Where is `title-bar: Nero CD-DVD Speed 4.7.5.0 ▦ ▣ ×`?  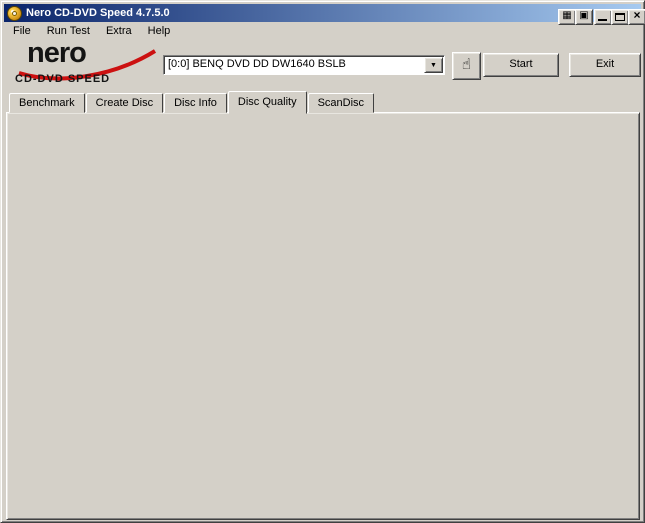
title-bar: Nero CD-DVD Speed 4.7.5.0 ▦ ▣ × is located at coordinates (324, 14).